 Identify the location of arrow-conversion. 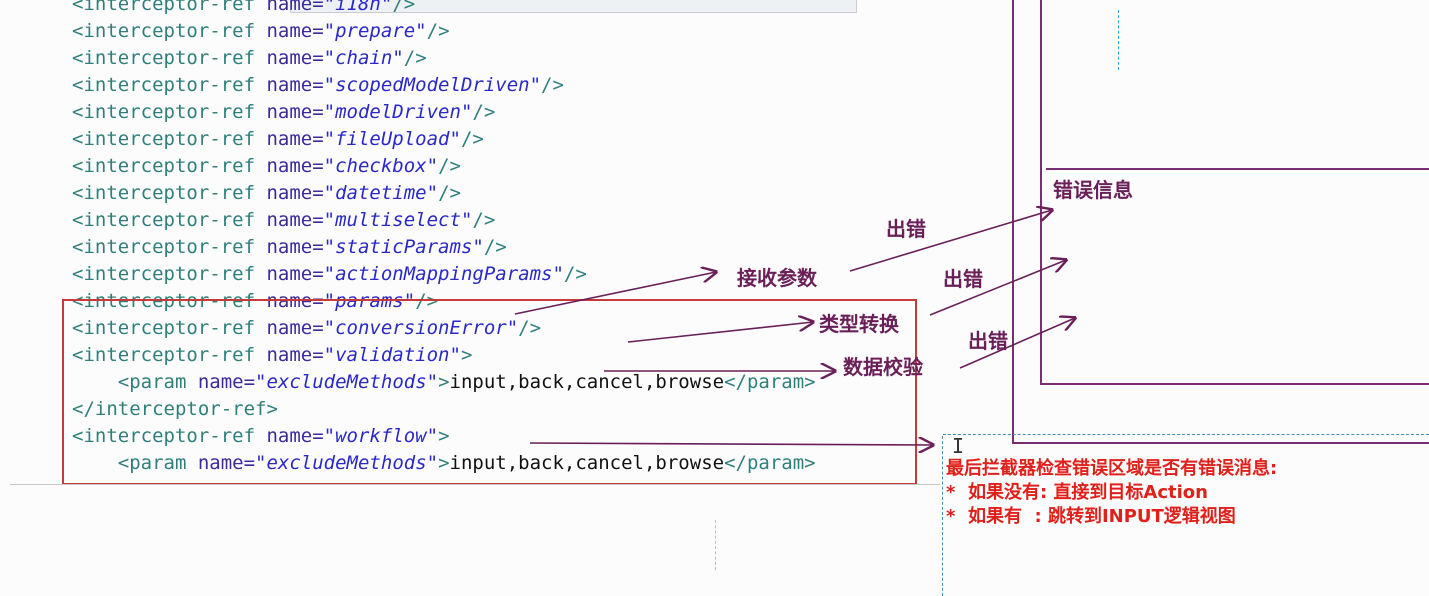
(720, 332).